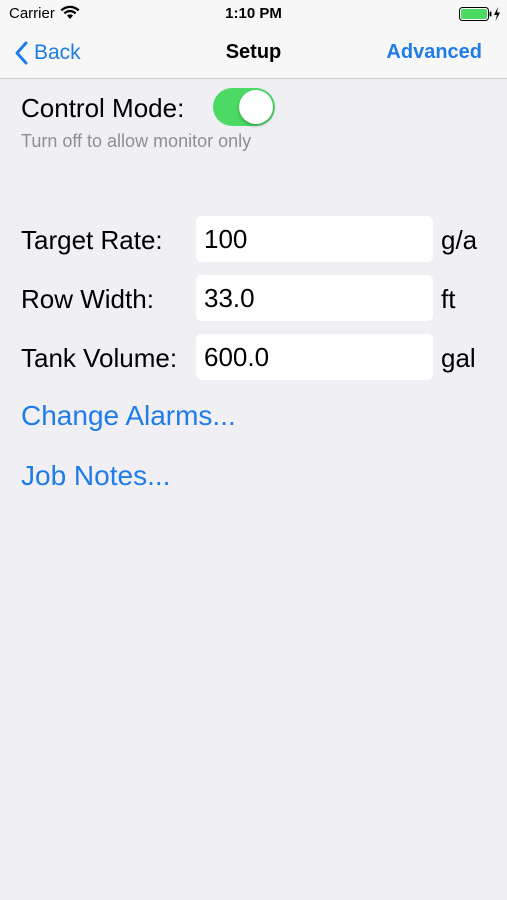 The image size is (507, 900). Describe the element at coordinates (253, 53) in the screenshot. I see `navigation-bar: Back Setup Advanced` at that location.